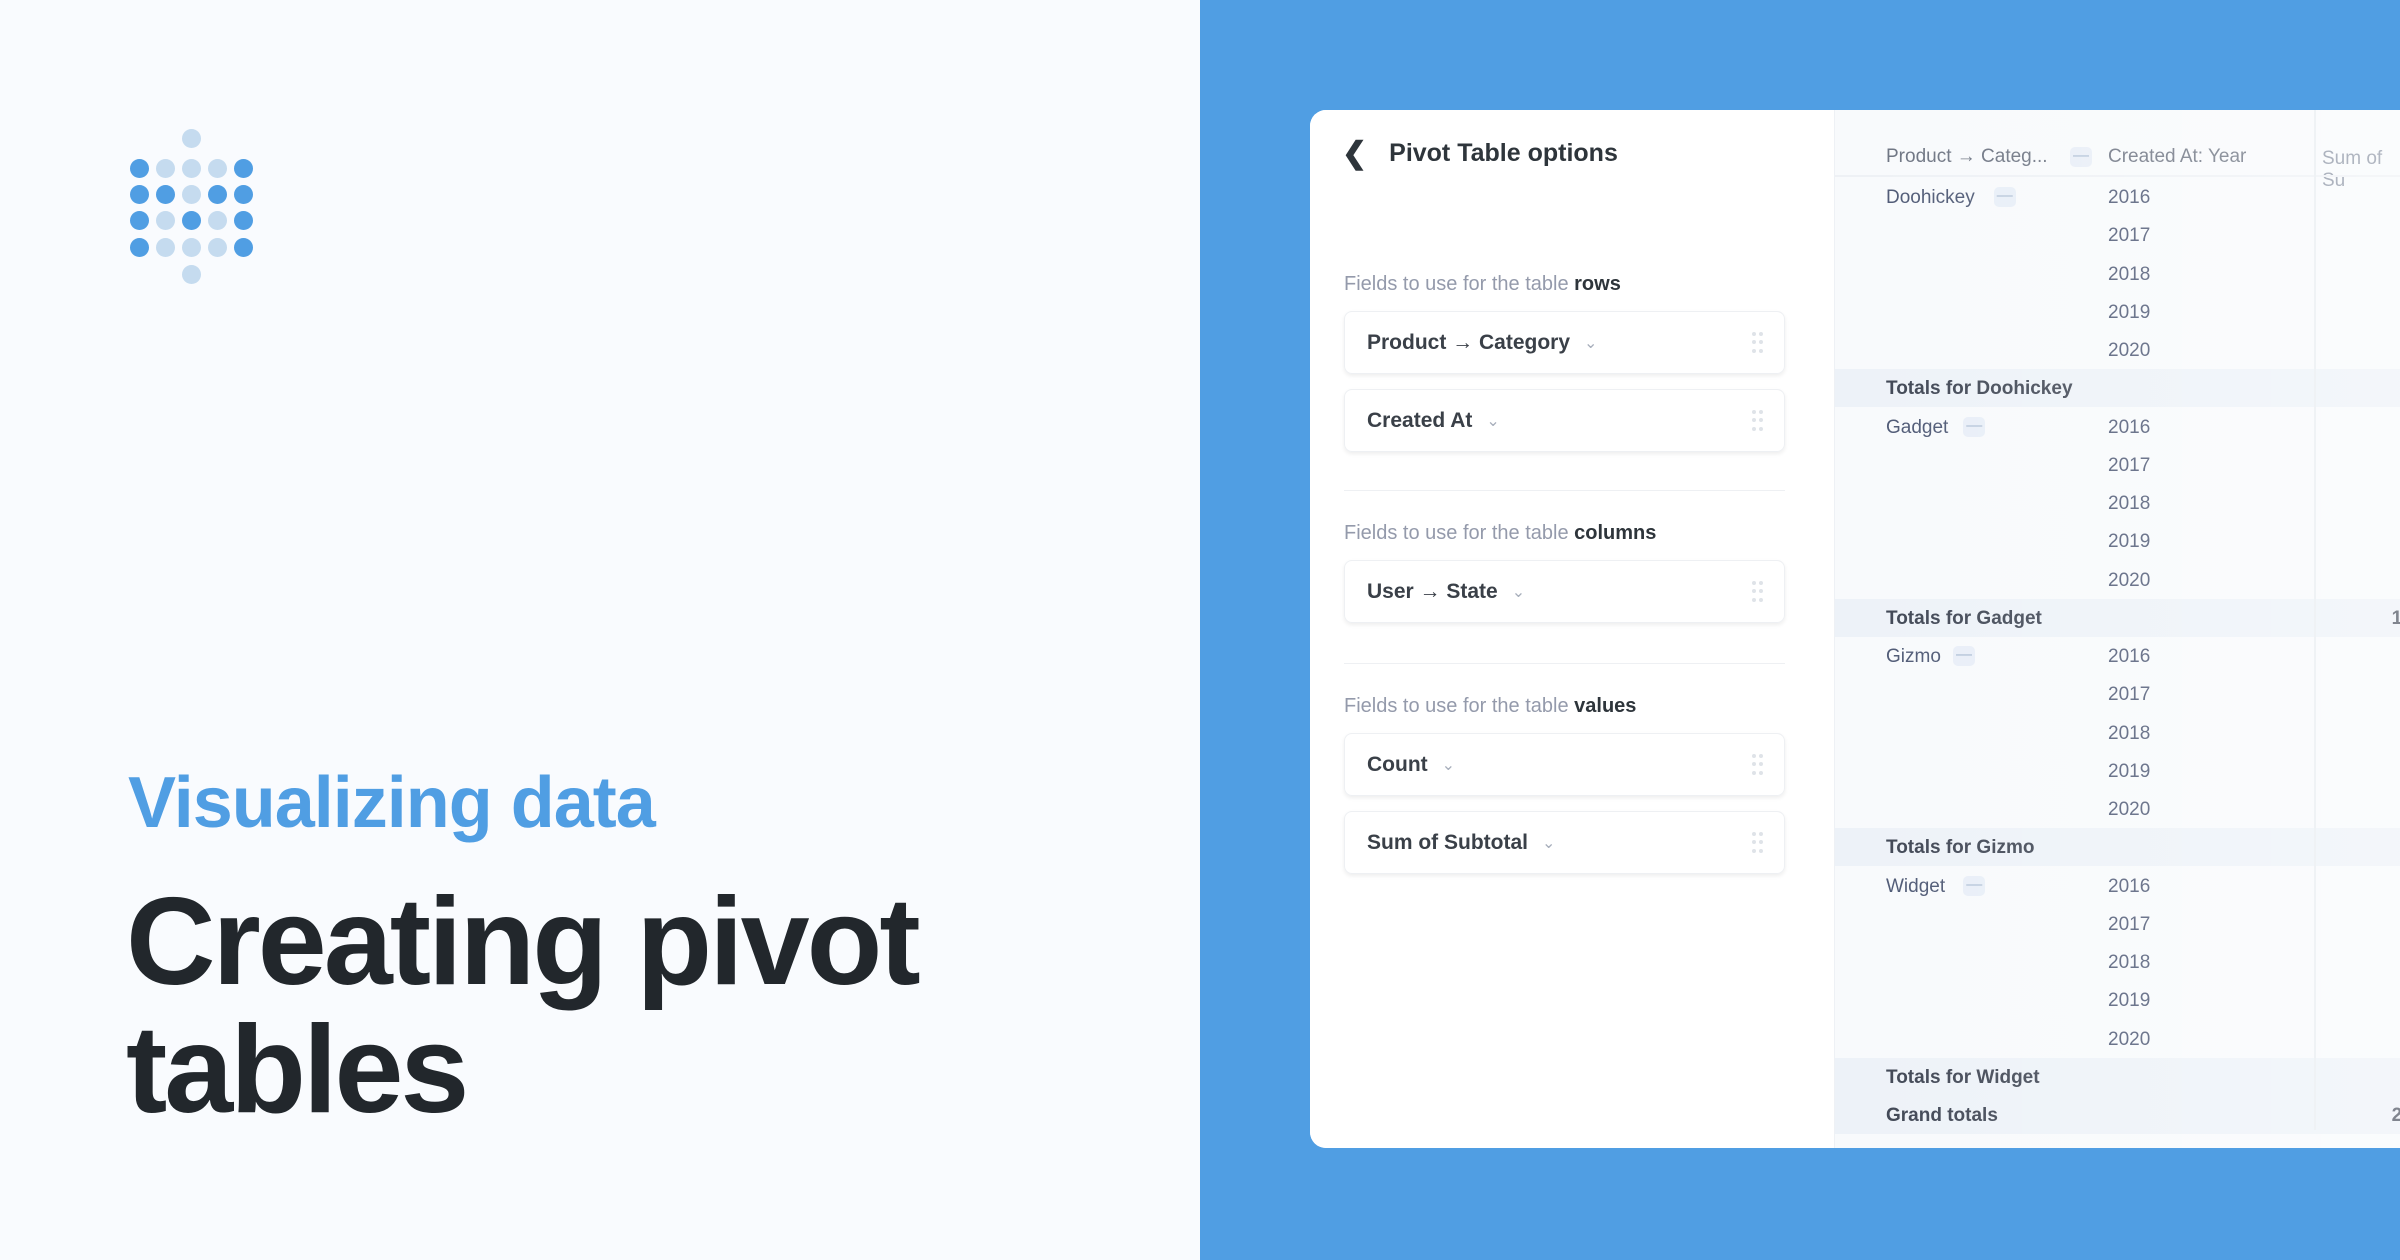  I want to click on totals-label: Totals for Widget, so click(1963, 1077).